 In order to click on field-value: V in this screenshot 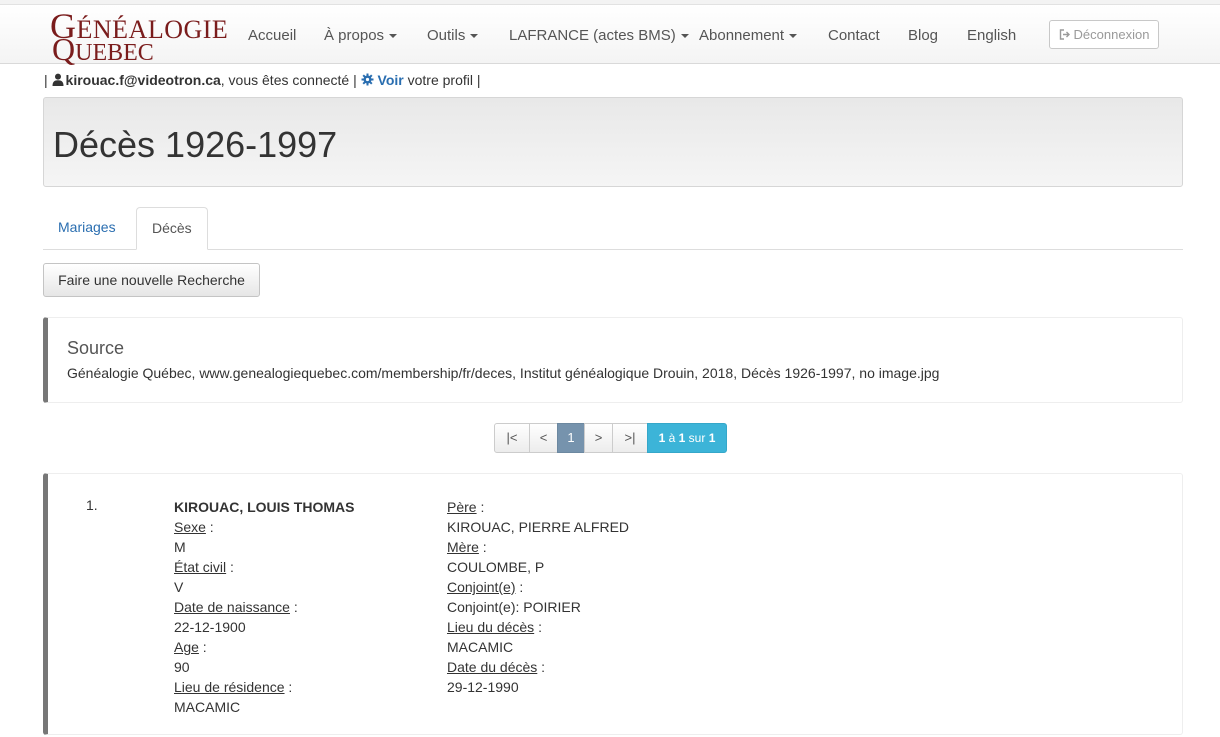, I will do `click(179, 587)`.